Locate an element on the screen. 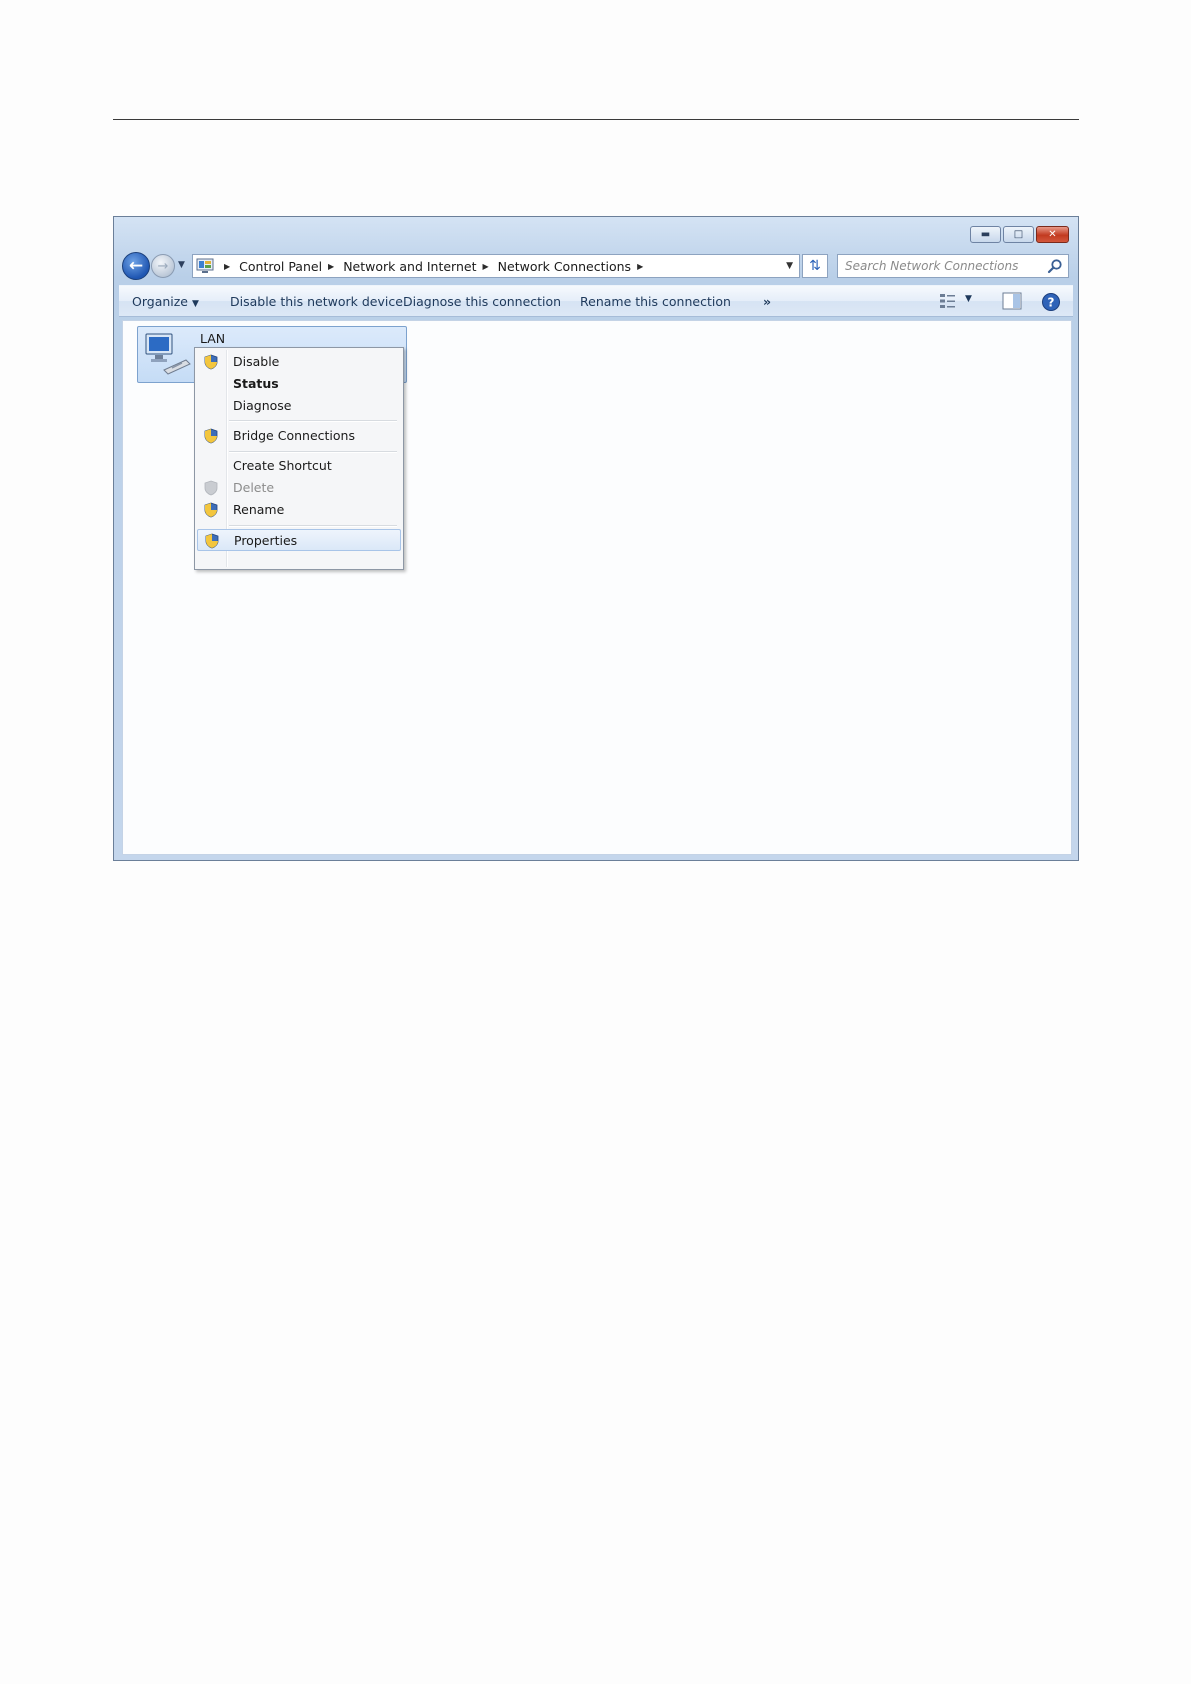 This screenshot has height=1684, width=1191. maximize-button: □ is located at coordinates (1018, 234).